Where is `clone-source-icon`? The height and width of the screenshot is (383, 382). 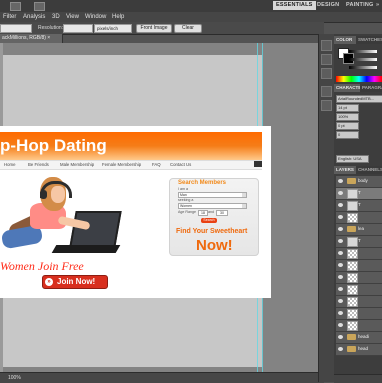
clone-source-icon is located at coordinates (326, 73).